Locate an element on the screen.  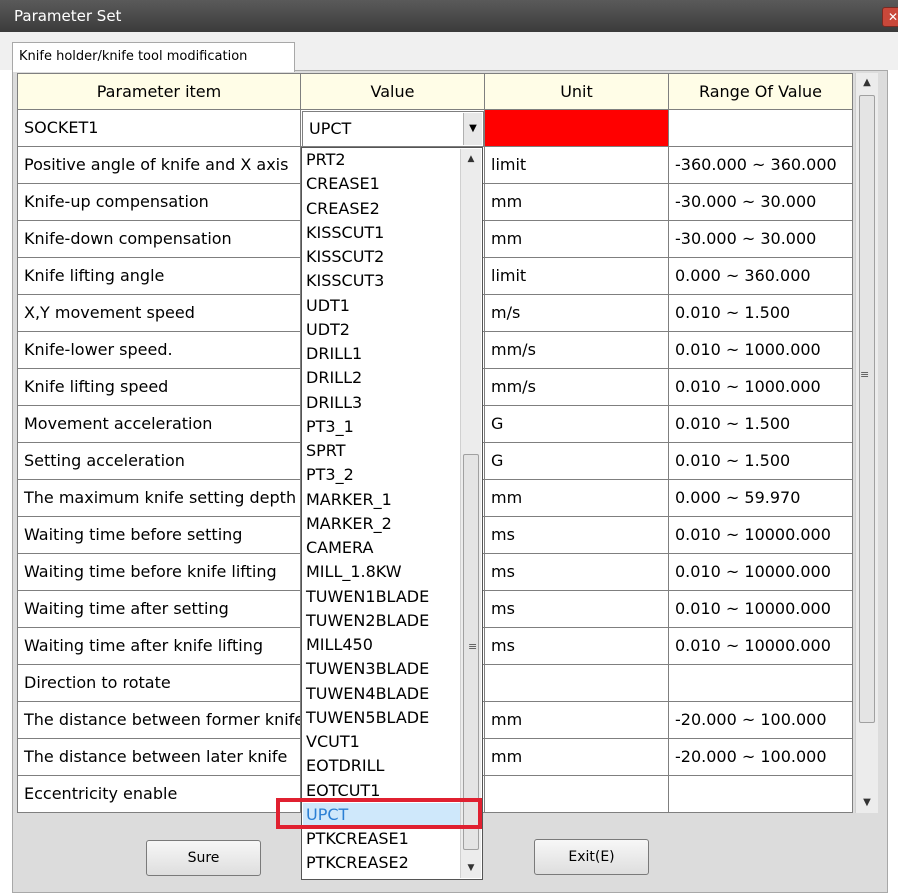
param-name-cell: Setting acceleration is located at coordinates (159, 461).